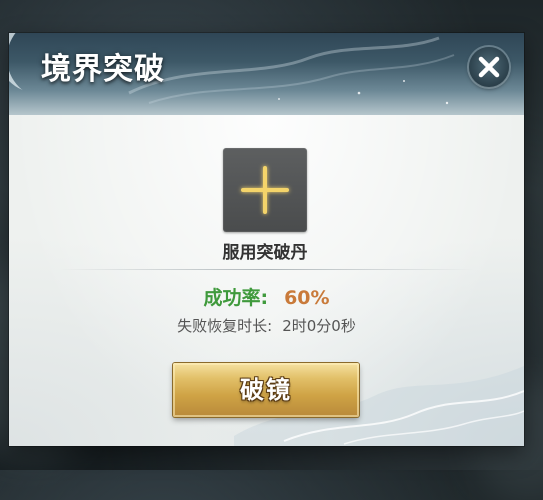 This screenshot has width=543, height=500. Describe the element at coordinates (265, 253) in the screenshot. I see `slot-label: 服用突破丹` at that location.